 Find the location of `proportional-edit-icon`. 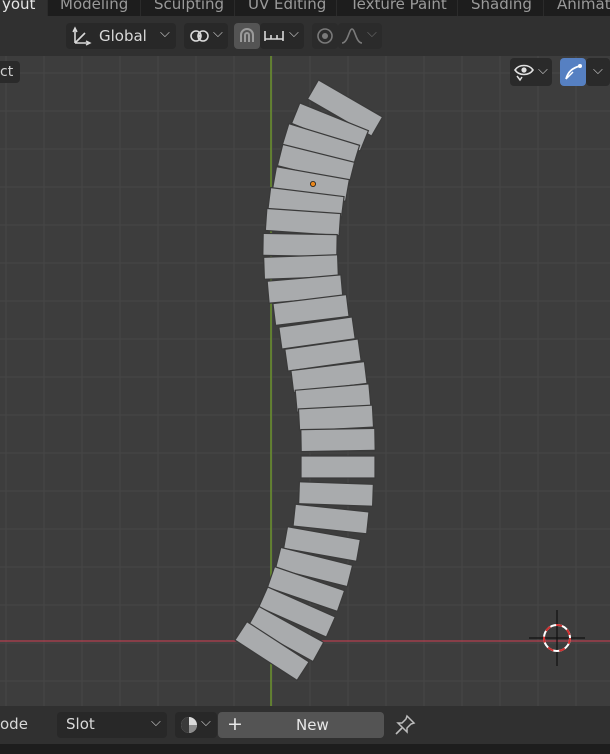

proportional-edit-icon is located at coordinates (325, 36).